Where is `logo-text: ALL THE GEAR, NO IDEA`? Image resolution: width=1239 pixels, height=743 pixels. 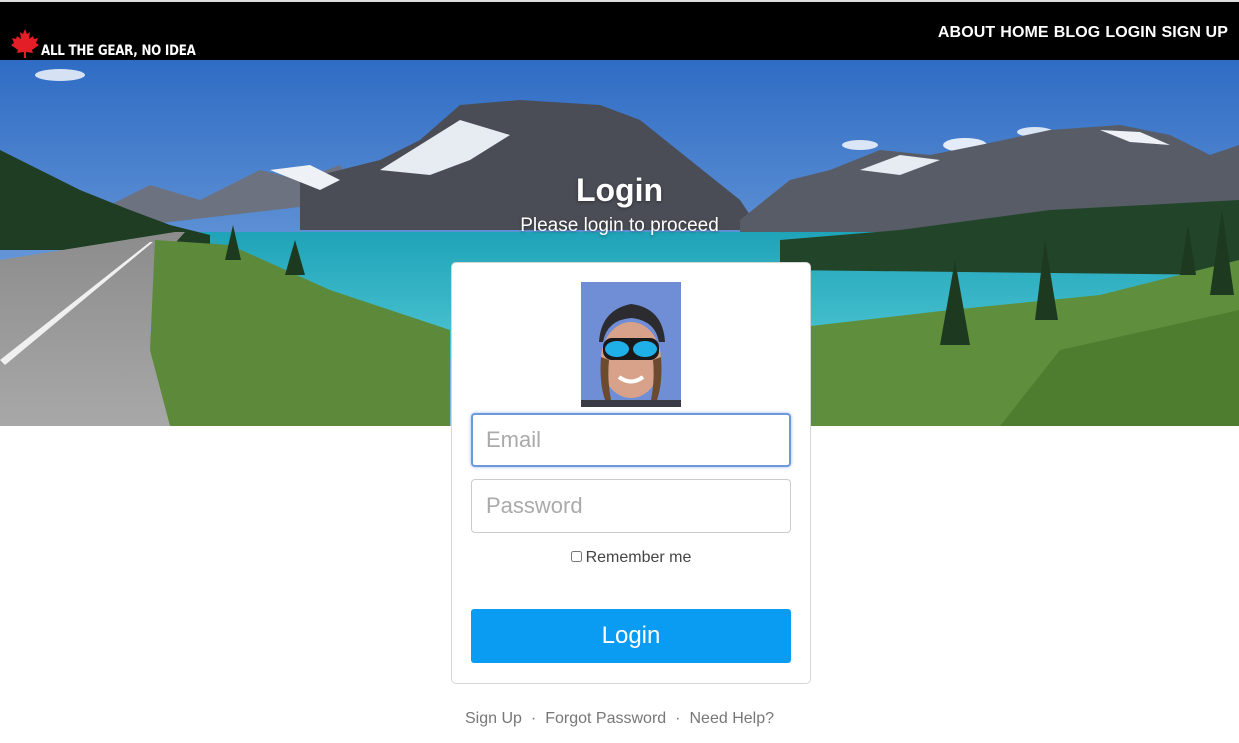 logo-text: ALL THE GEAR, NO IDEA is located at coordinates (118, 51).